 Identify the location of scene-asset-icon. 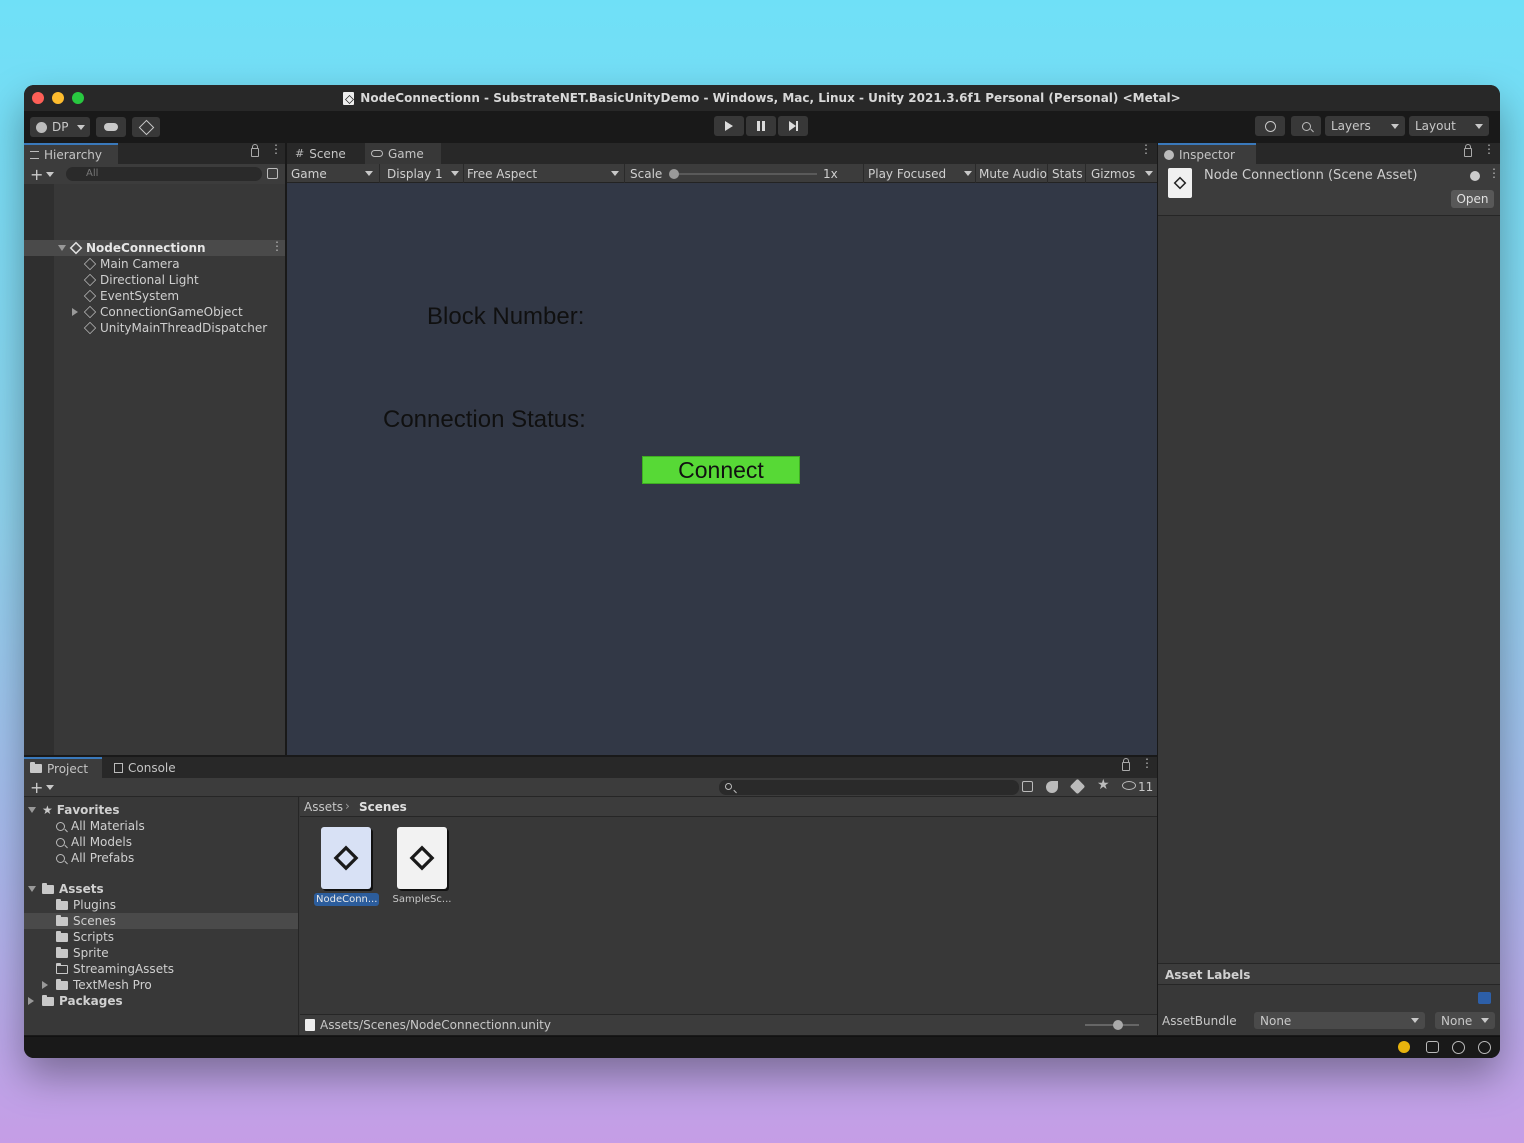
(1180, 183).